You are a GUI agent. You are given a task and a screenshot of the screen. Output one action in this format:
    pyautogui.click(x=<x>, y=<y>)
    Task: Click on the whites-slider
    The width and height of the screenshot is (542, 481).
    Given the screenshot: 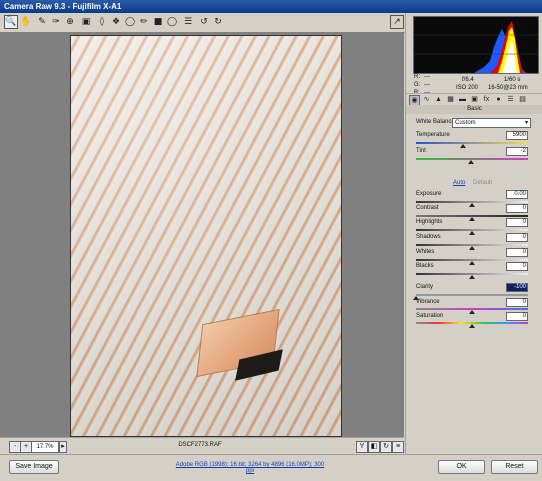 What is the action you would take?
    pyautogui.click(x=472, y=262)
    